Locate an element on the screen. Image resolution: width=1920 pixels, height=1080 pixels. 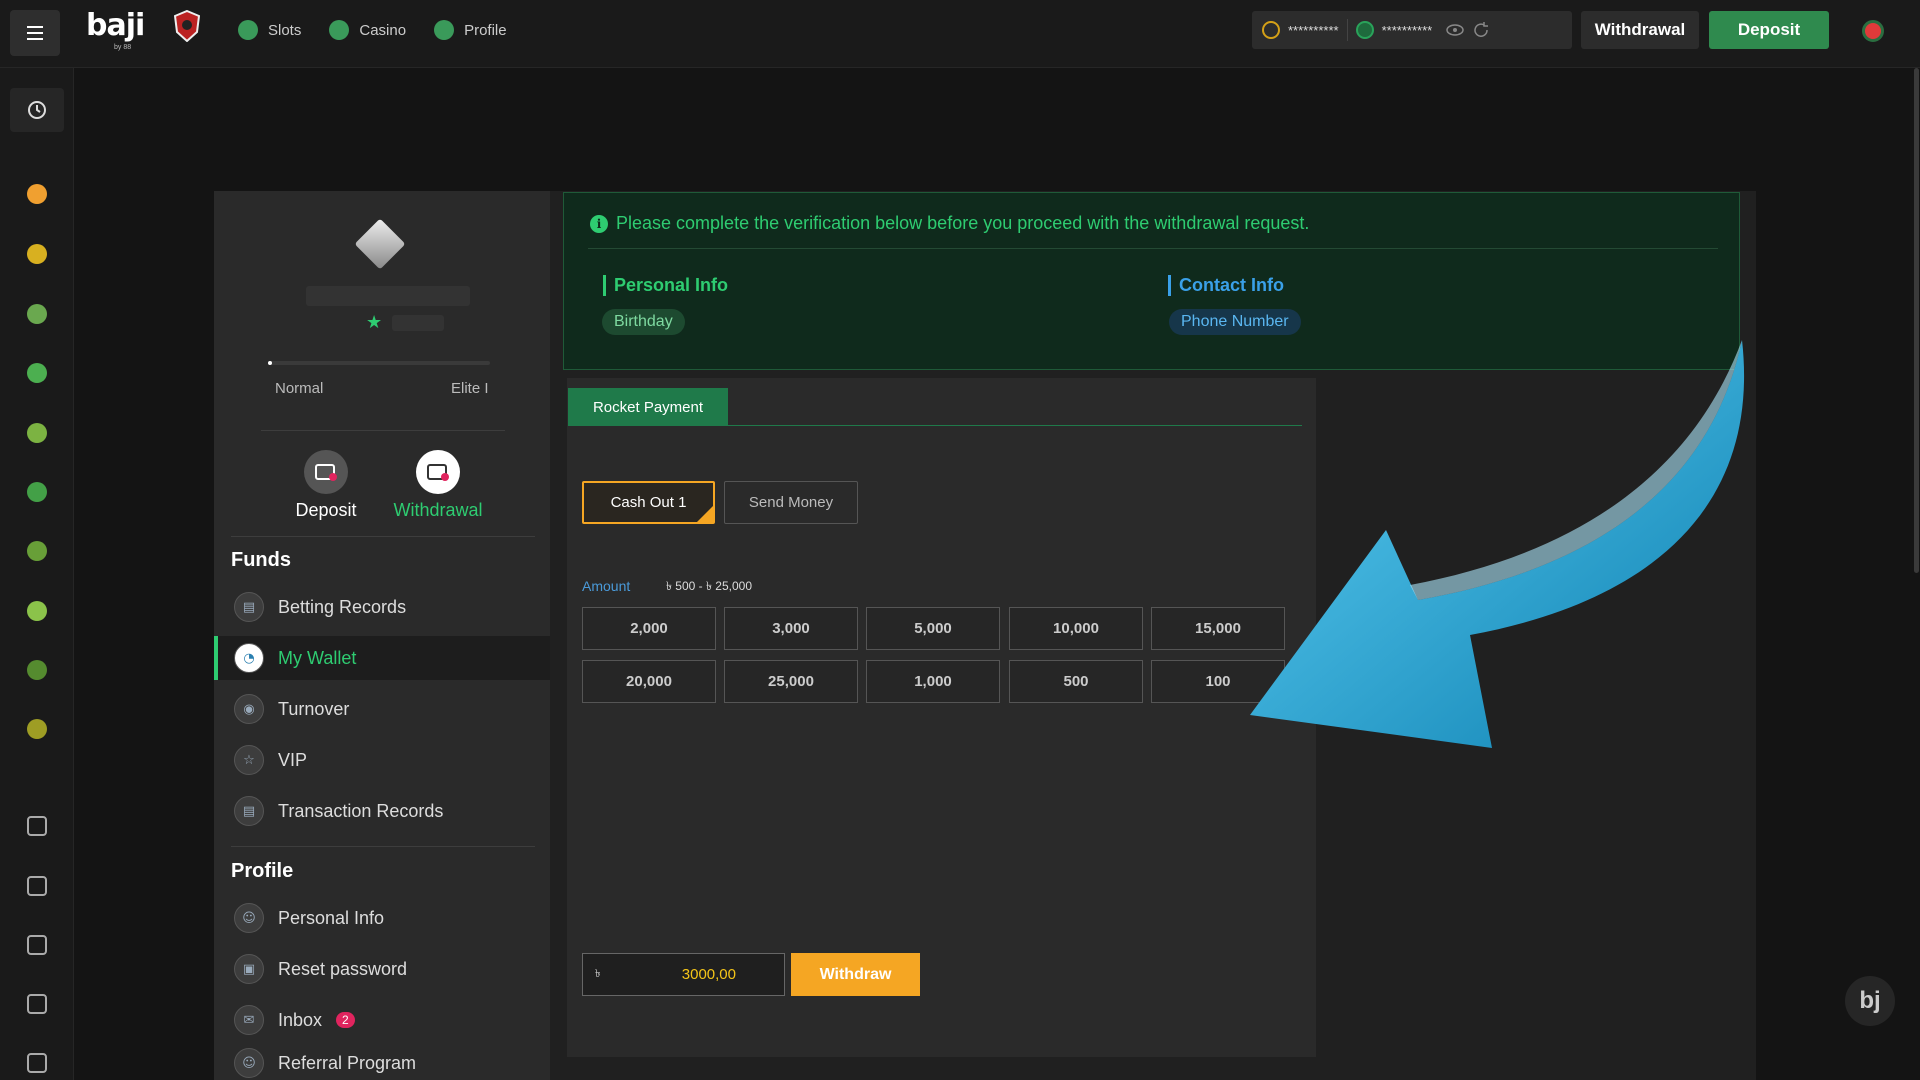
inbox-badge: 2 is located at coordinates (345, 1020).